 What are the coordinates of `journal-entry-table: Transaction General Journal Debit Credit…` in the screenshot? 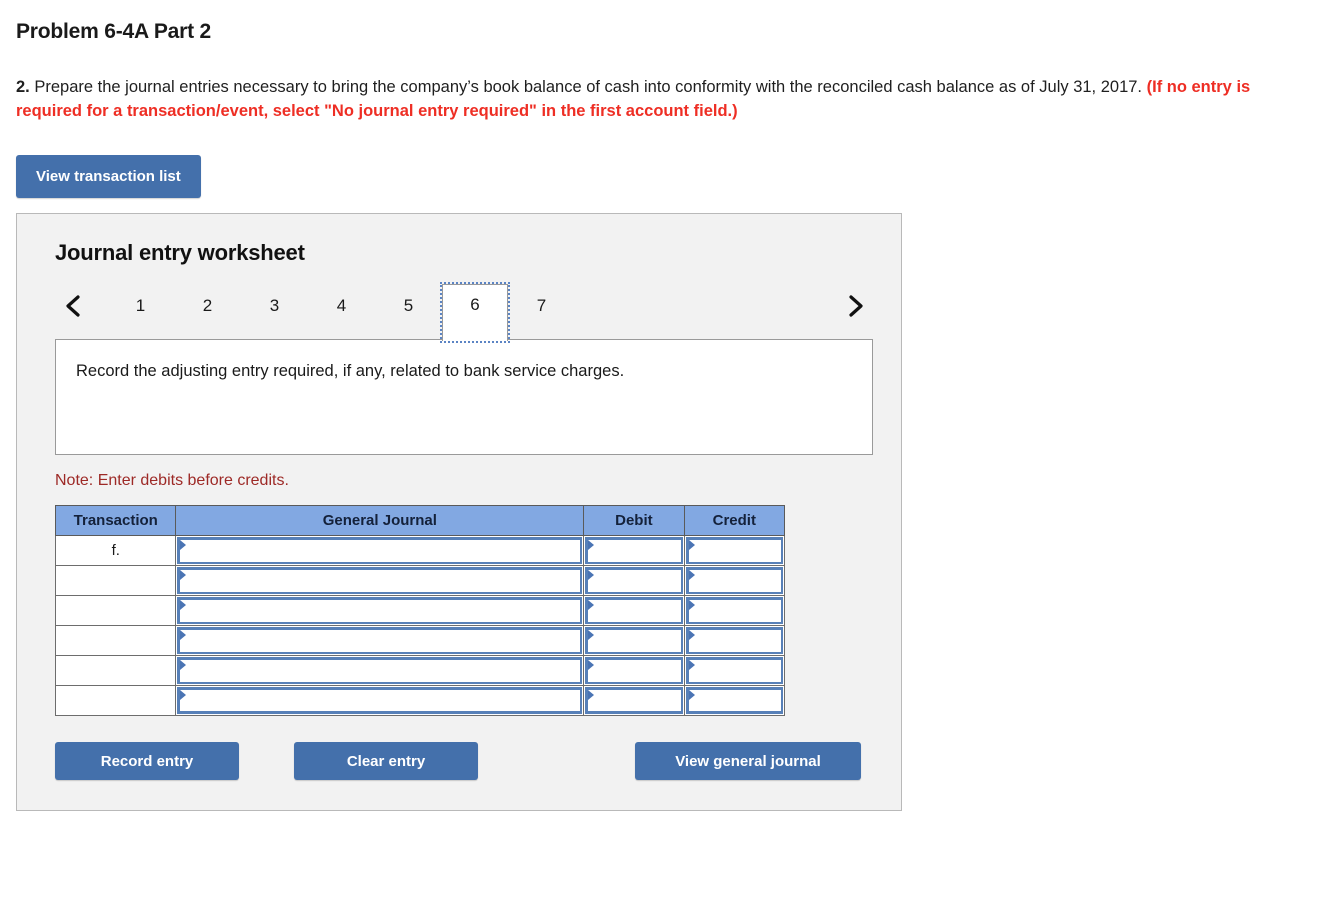 It's located at (420, 610).